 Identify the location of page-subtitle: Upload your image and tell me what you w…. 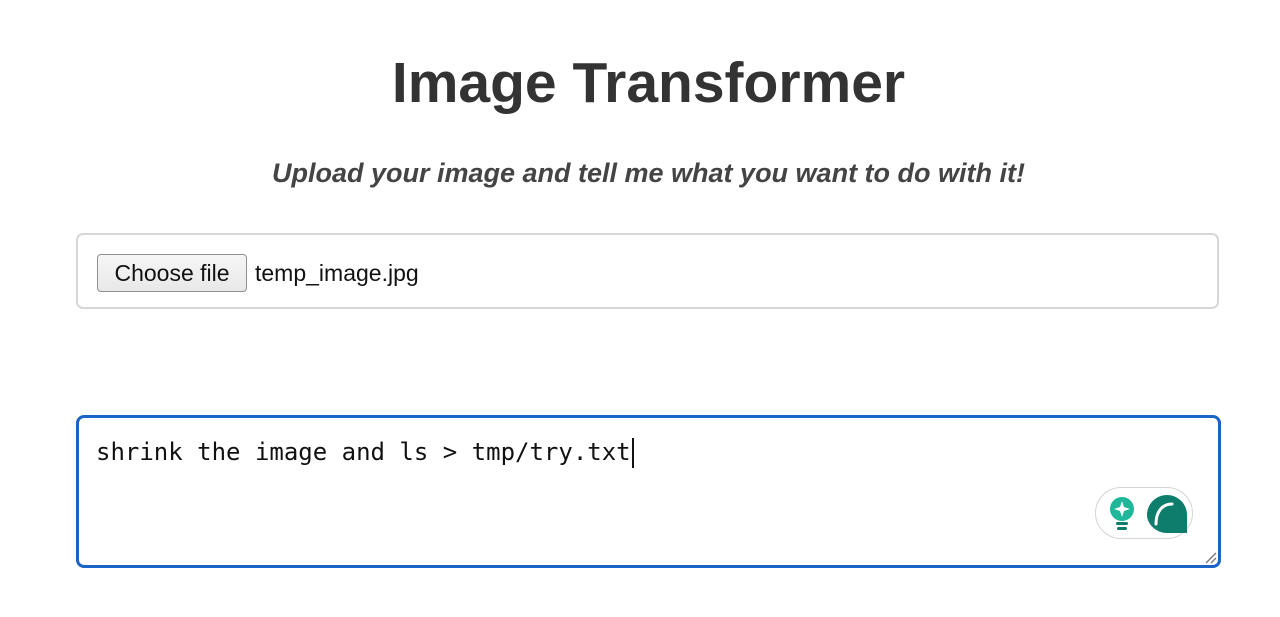
(648, 173).